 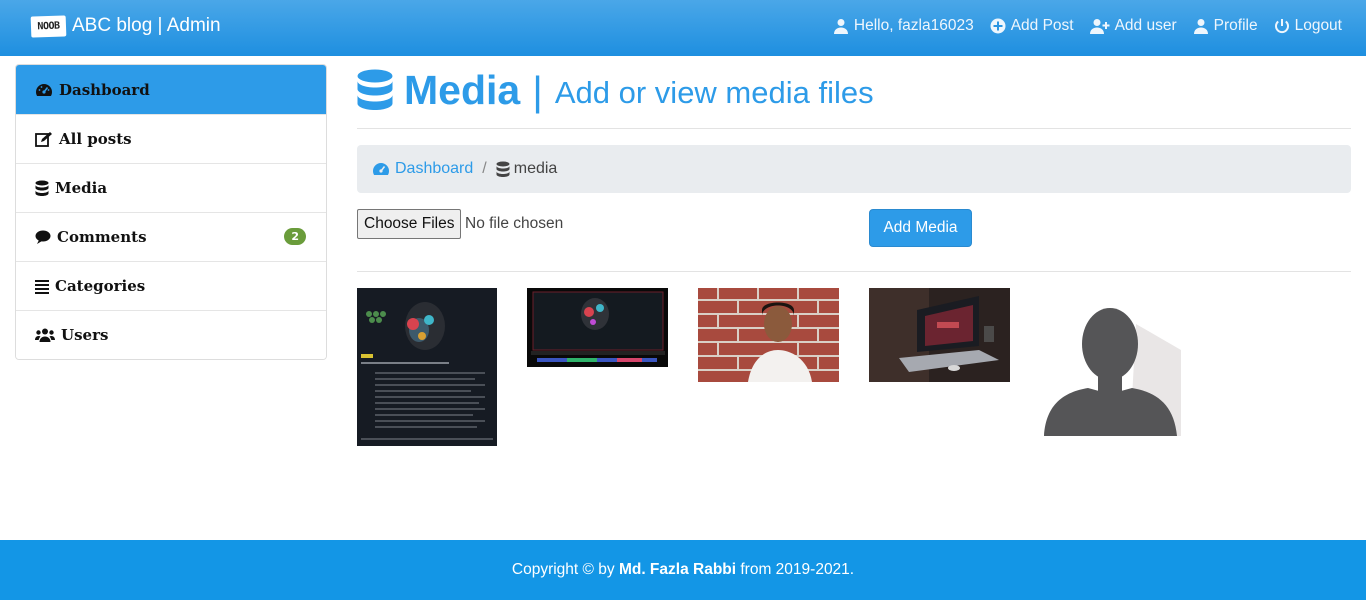 What do you see at coordinates (795, 569) in the screenshot?
I see `footer-copyright-suffix: from 2019-2021.` at bounding box center [795, 569].